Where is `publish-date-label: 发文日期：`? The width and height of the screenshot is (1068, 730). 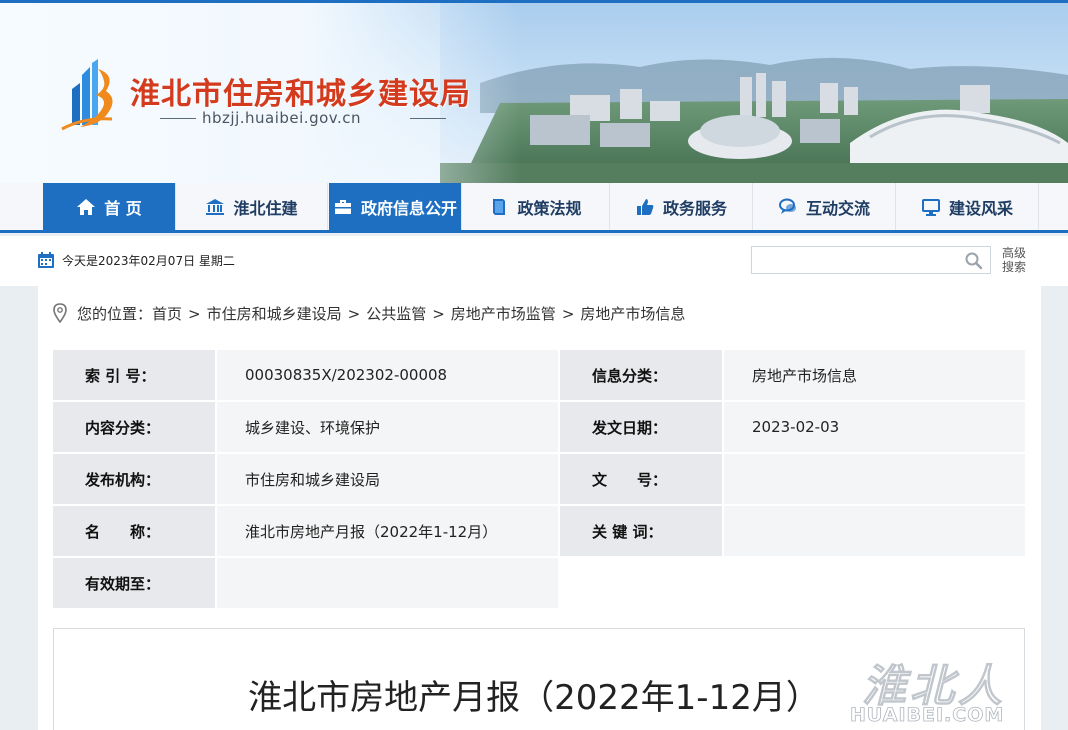
publish-date-label: 发文日期： is located at coordinates (641, 427).